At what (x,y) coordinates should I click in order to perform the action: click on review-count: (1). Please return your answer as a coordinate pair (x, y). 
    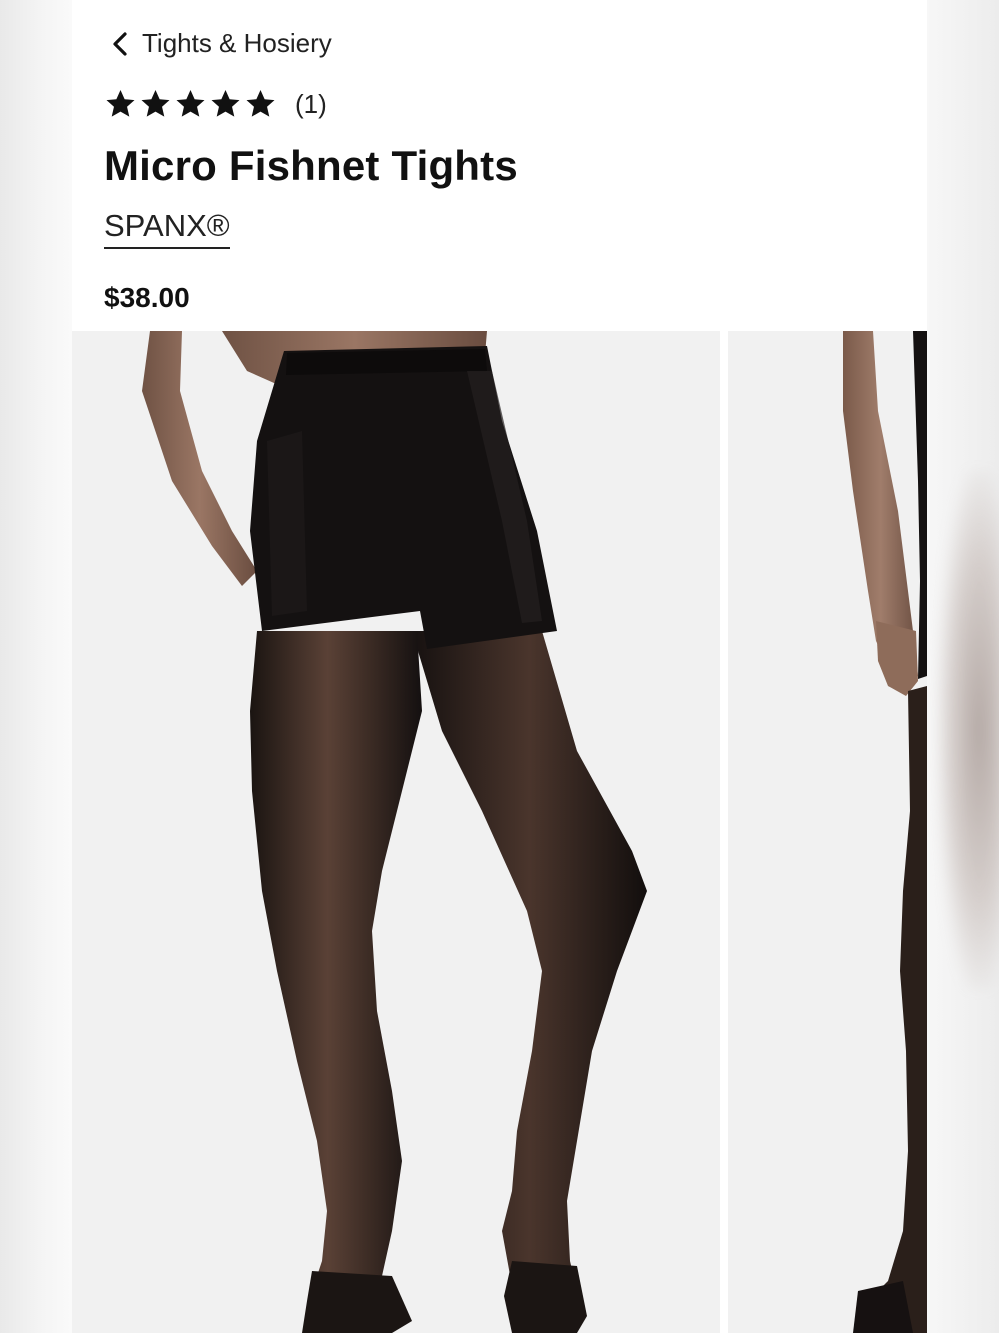
    Looking at the image, I should click on (311, 103).